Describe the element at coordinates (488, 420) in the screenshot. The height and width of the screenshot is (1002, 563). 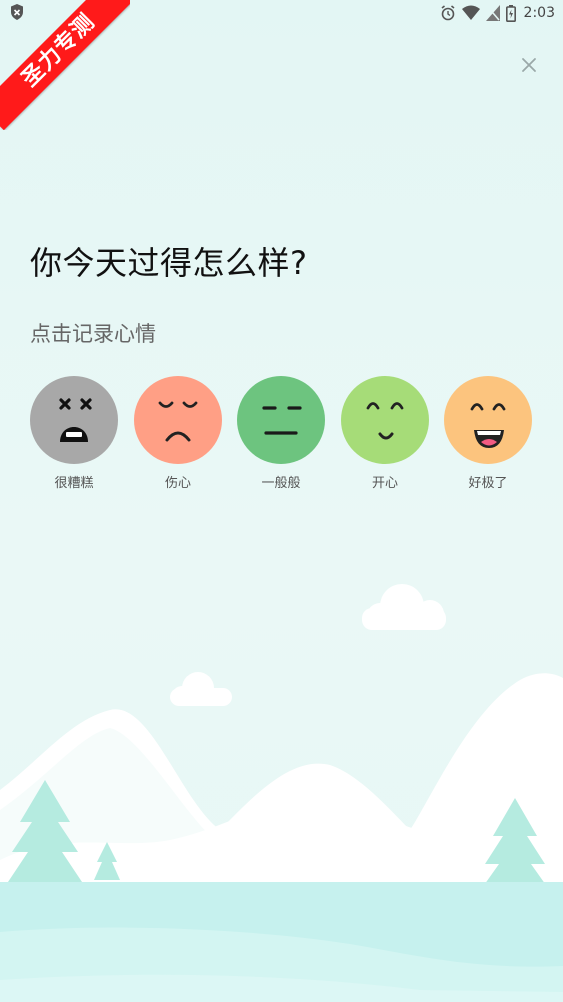
I see `great-face-icon` at that location.